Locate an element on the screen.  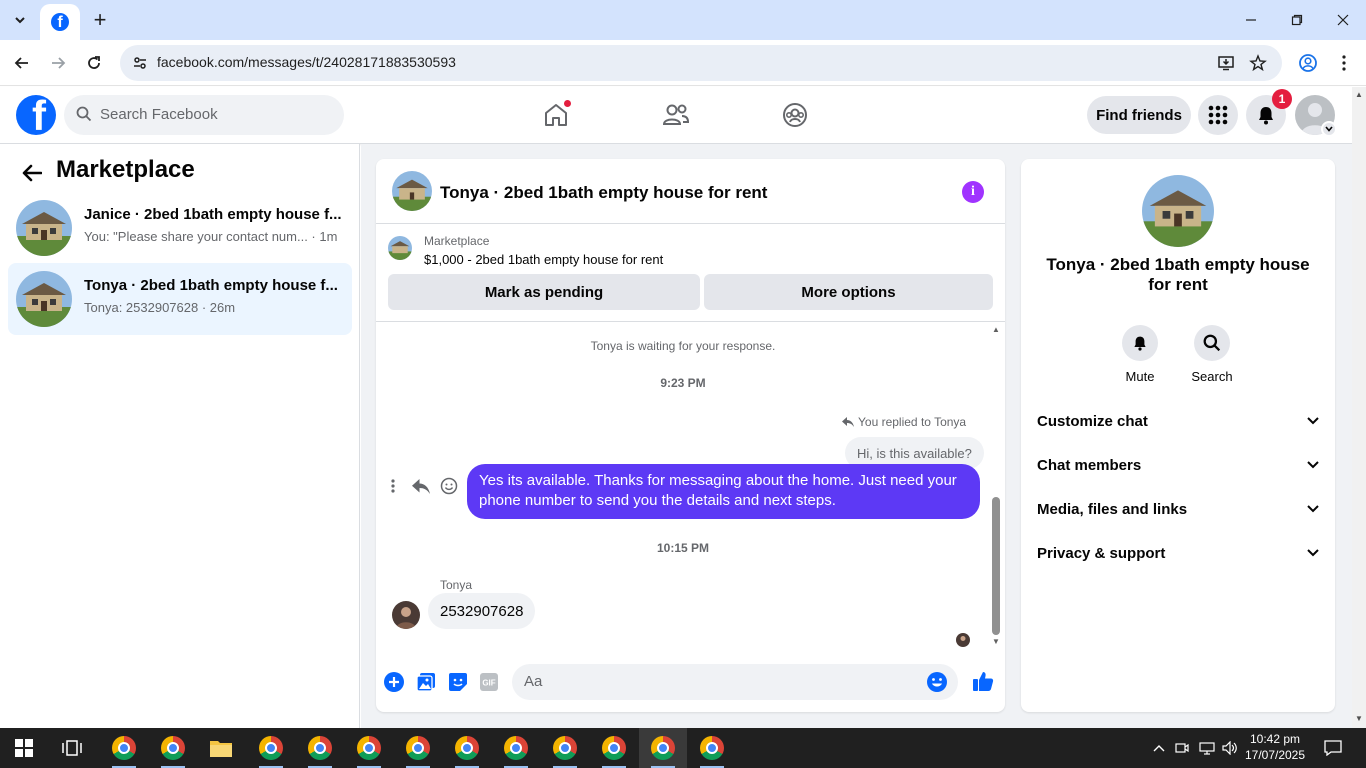
page-scrollbar: ▲ ▼ is located at coordinates (1359, 407).